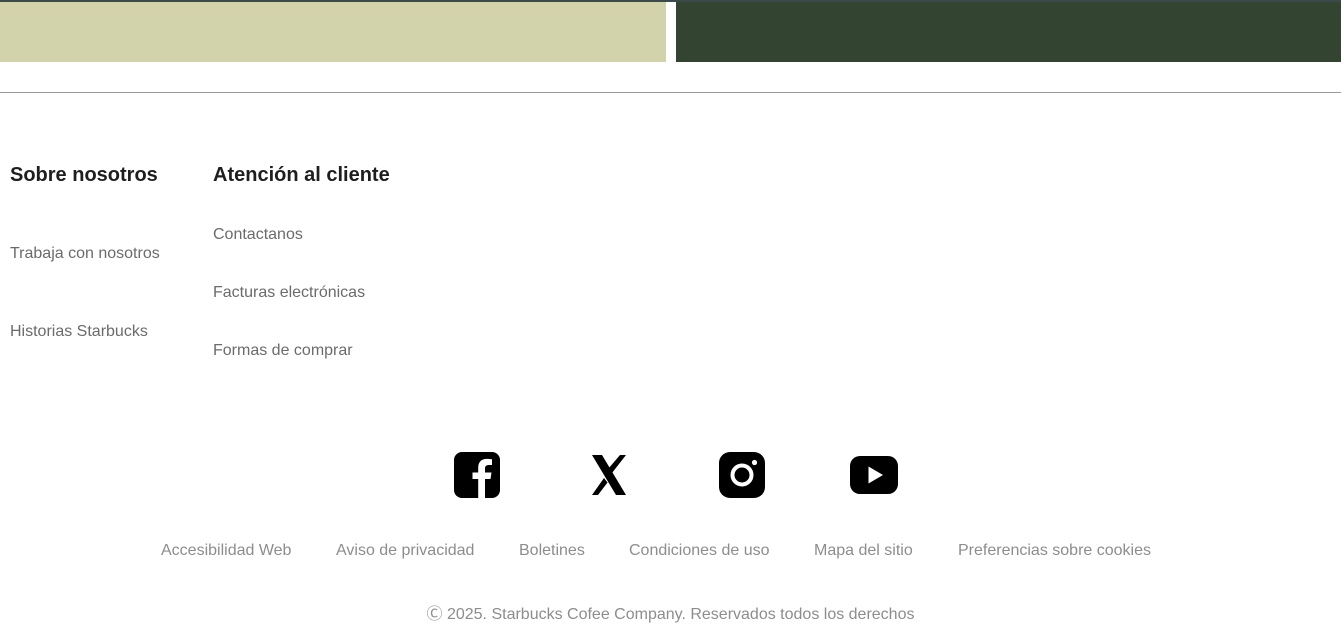 The image size is (1341, 624). What do you see at coordinates (405, 551) in the screenshot?
I see `link-aviso-de-privacidad: Aviso de privacidad` at bounding box center [405, 551].